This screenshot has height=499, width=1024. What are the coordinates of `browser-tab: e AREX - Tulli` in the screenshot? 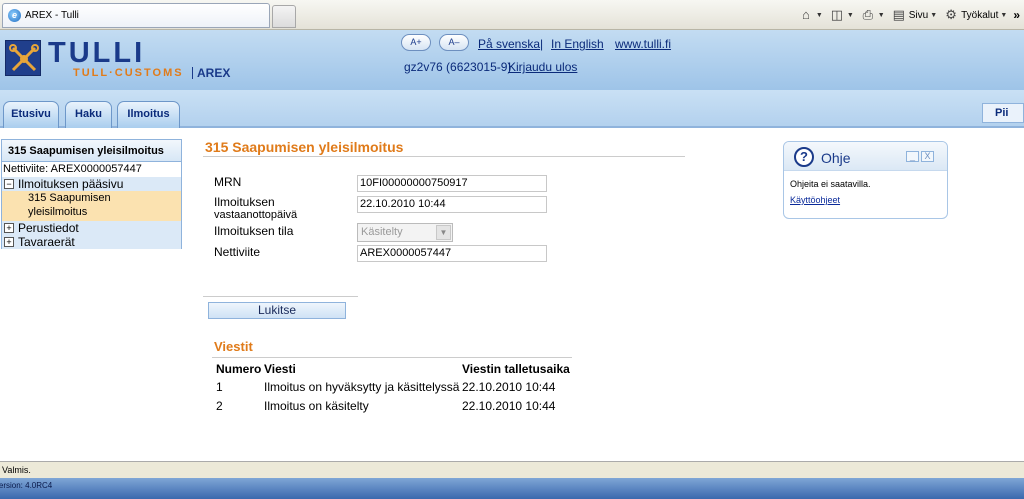 It's located at (136, 15).